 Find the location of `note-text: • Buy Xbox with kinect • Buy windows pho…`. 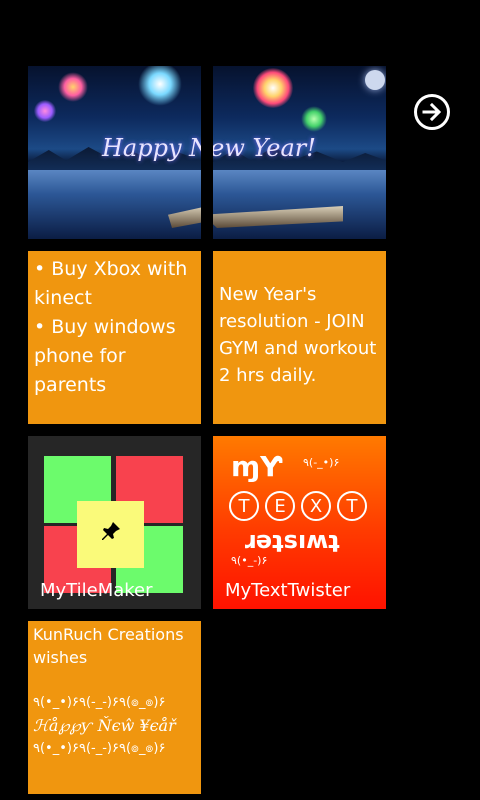

note-text: • Buy Xbox with kinect • Buy windows pho… is located at coordinates (114, 327).